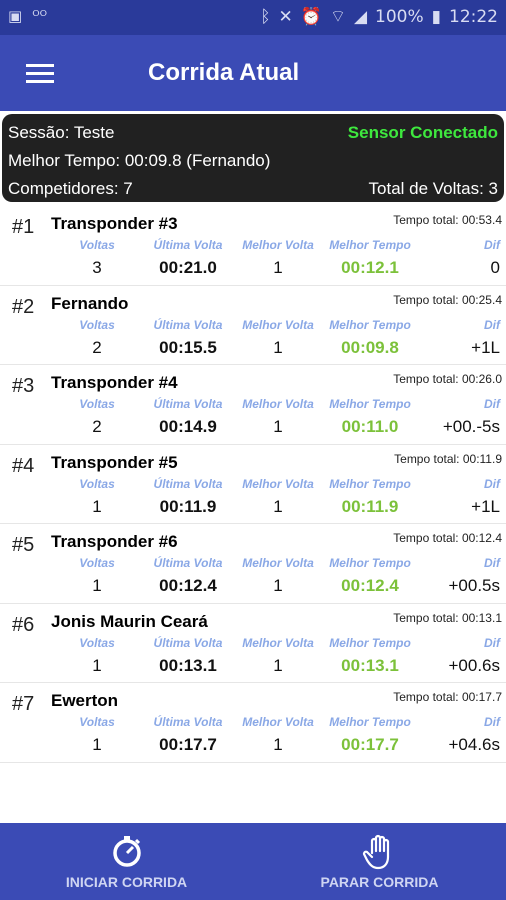 The height and width of the screenshot is (900, 506). I want to click on bluetooth-icon: ᛒ, so click(265, 16).